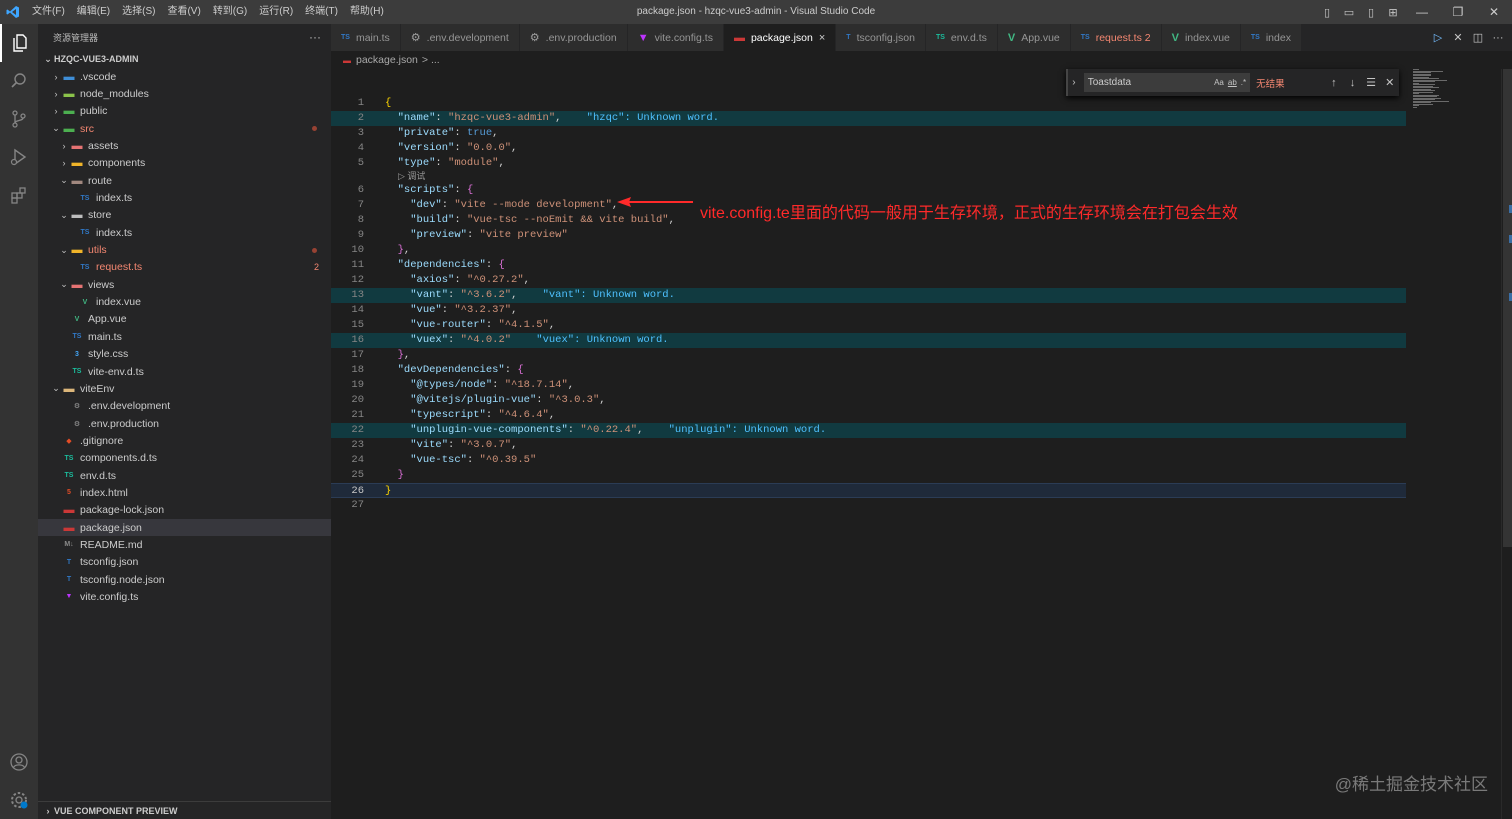 The image size is (1512, 819). What do you see at coordinates (868, 163) in the screenshot?
I see `code-line: 5 "type": "module",` at bounding box center [868, 163].